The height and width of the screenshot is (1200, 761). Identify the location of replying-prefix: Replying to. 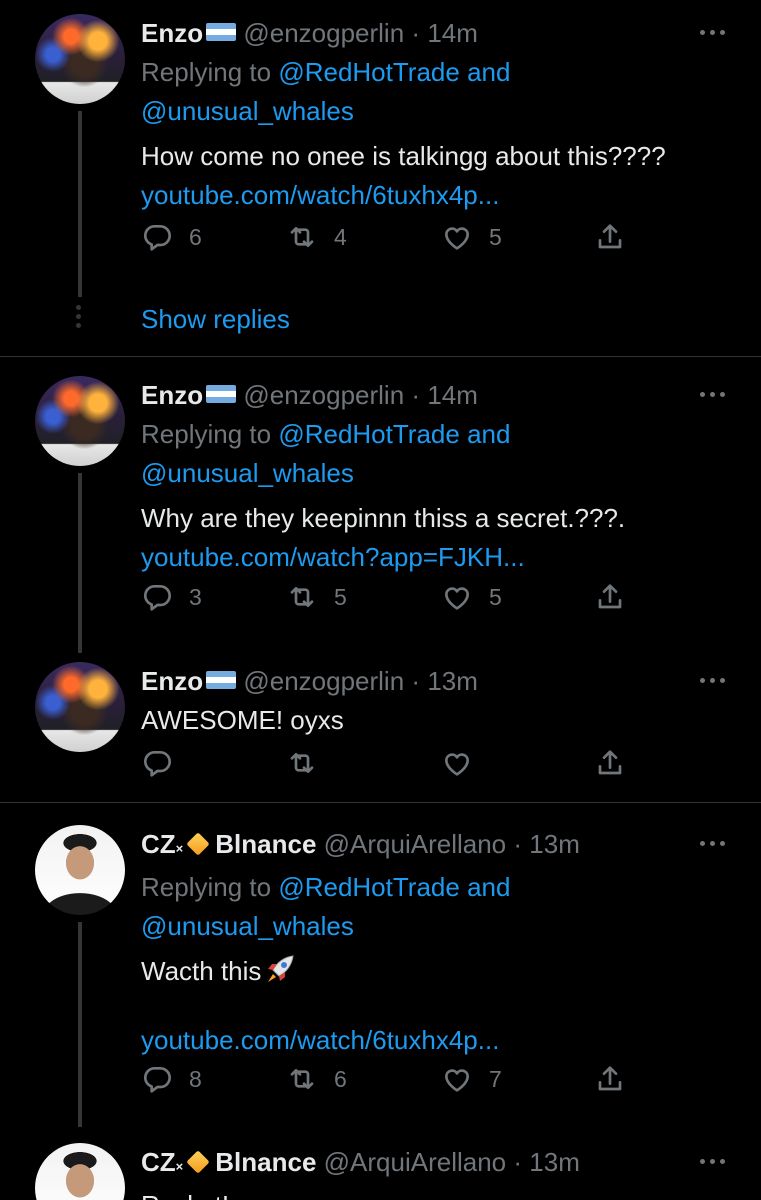
(206, 434).